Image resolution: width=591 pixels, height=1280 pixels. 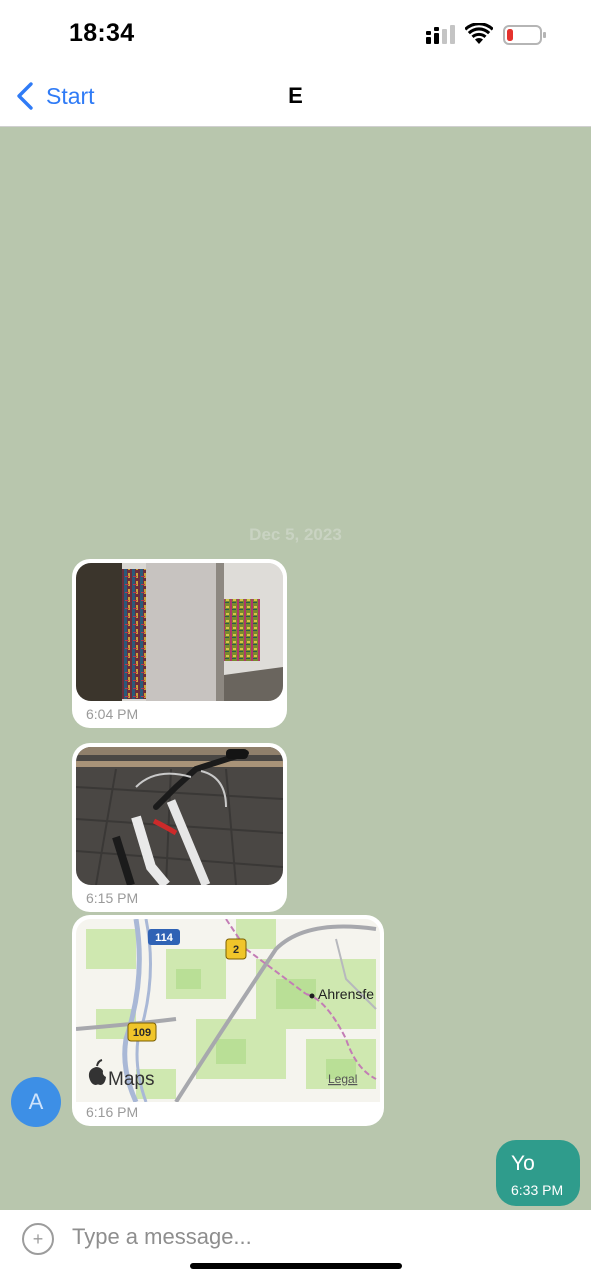 What do you see at coordinates (112, 714) in the screenshot?
I see `message-time: 6:04 PM` at bounding box center [112, 714].